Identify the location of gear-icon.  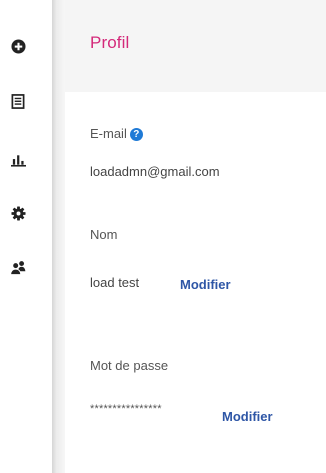
(18, 213).